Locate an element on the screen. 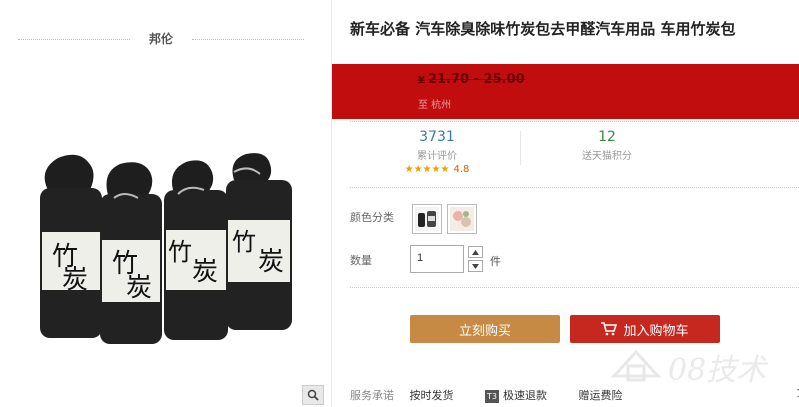  price-range: ¥21.70 - 25.00 is located at coordinates (471, 79).